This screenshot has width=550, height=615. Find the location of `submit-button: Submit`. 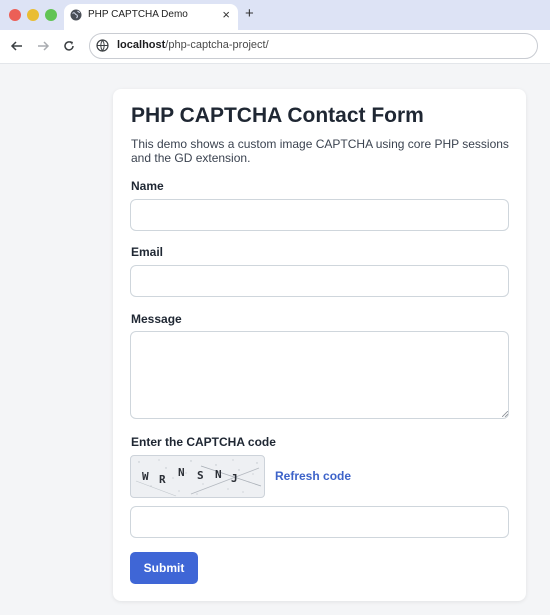

submit-button: Submit is located at coordinates (164, 568).